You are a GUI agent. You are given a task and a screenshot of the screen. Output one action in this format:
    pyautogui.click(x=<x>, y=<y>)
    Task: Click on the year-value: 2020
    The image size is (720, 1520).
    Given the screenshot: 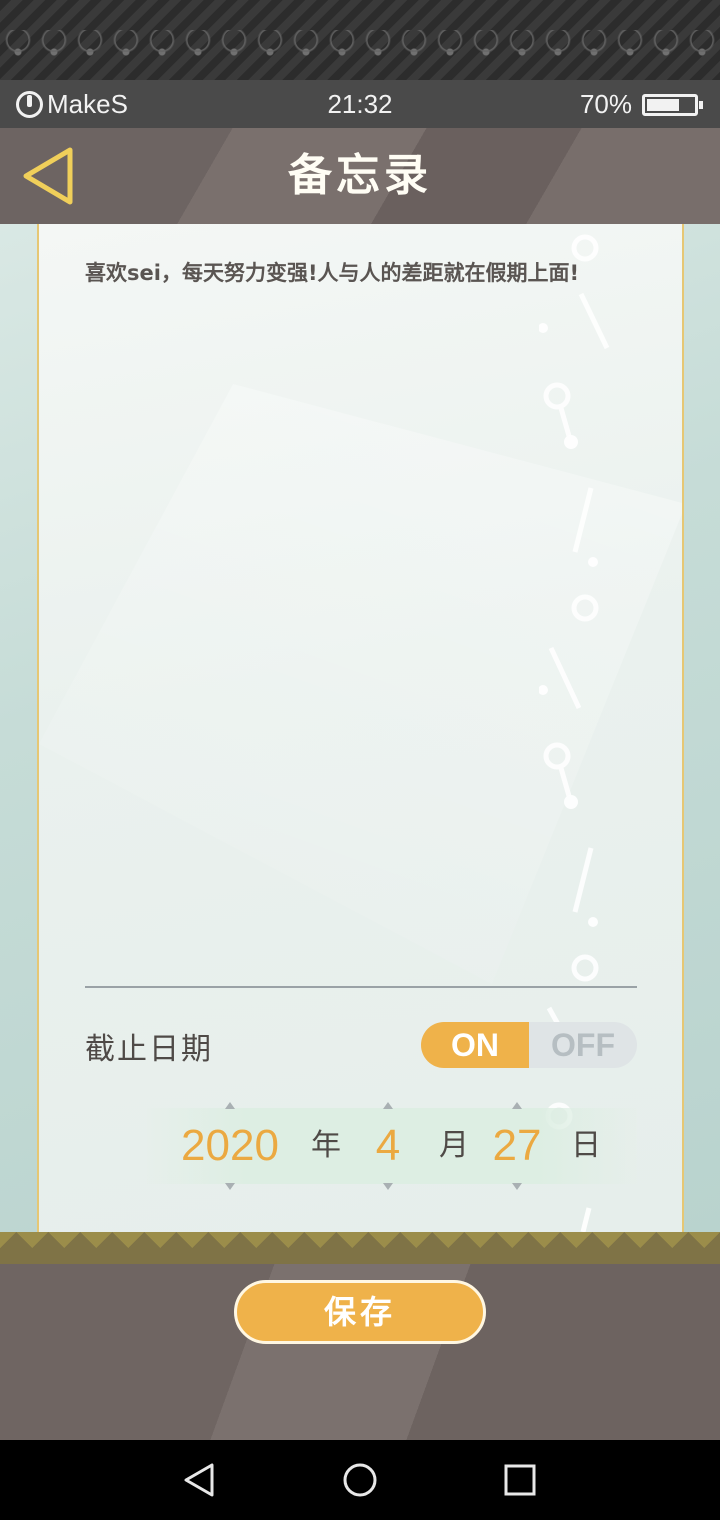 What is the action you would take?
    pyautogui.click(x=230, y=1145)
    